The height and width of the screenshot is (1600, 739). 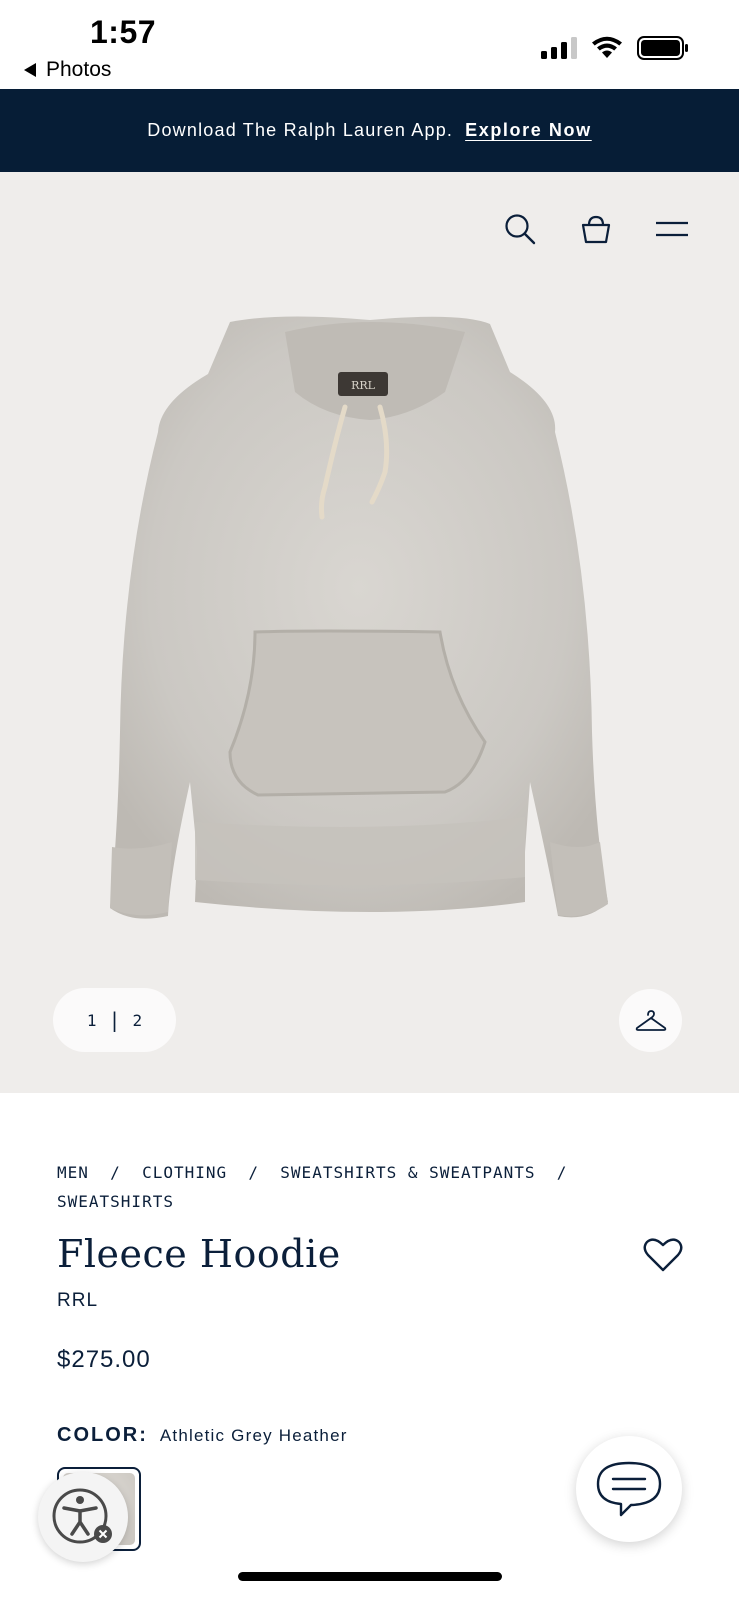 What do you see at coordinates (30, 70) in the screenshot?
I see `back-arrow-icon` at bounding box center [30, 70].